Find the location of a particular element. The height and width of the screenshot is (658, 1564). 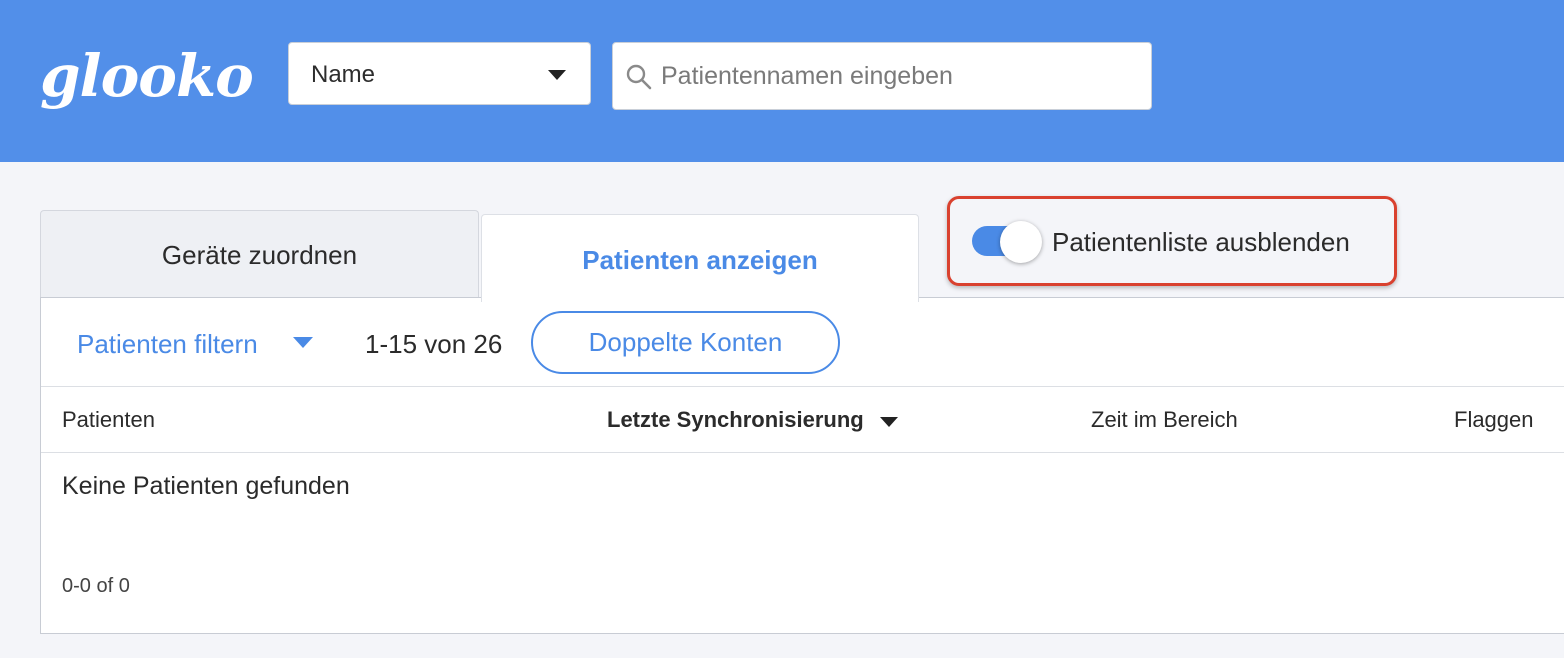

duplicate-accounts-button: Doppelte Konten is located at coordinates (685, 342).